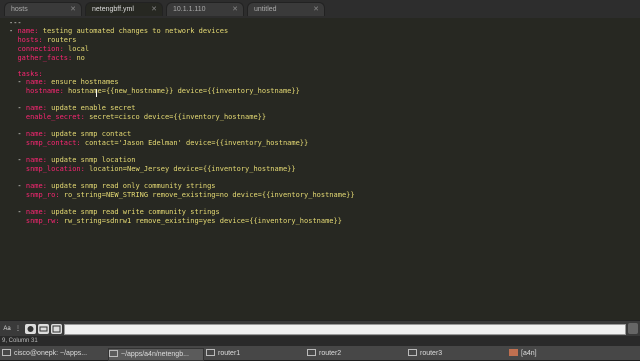  I want to click on taskbar-item-router1: router1, so click(251, 353).